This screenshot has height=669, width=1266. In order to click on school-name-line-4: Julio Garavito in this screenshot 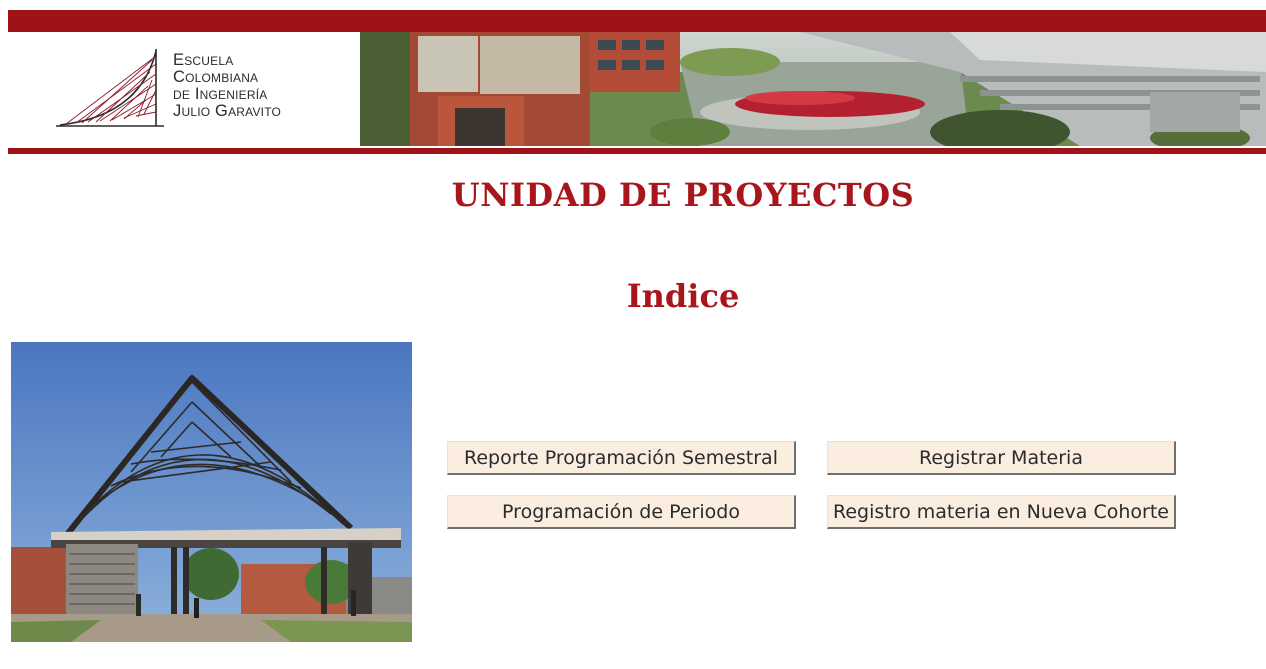, I will do `click(227, 111)`.